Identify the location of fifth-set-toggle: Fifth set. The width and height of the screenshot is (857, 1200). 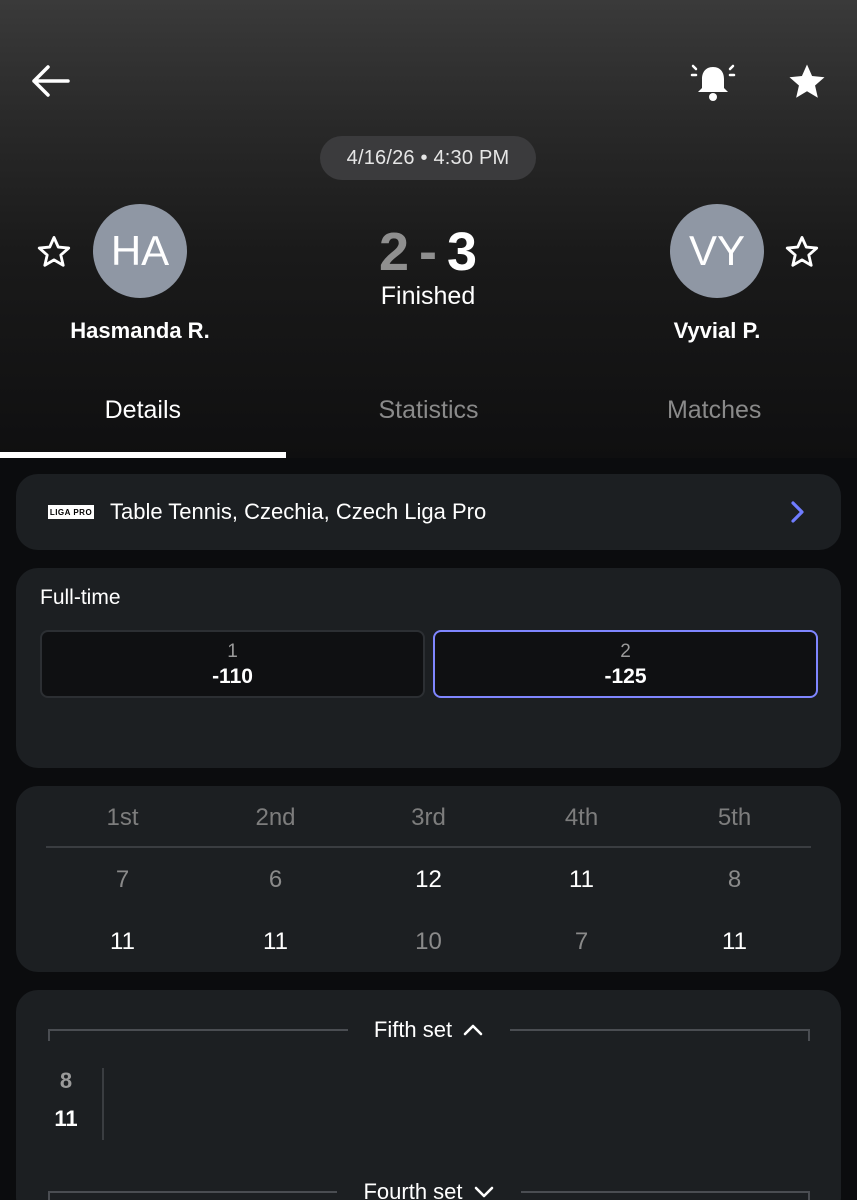
(429, 1030).